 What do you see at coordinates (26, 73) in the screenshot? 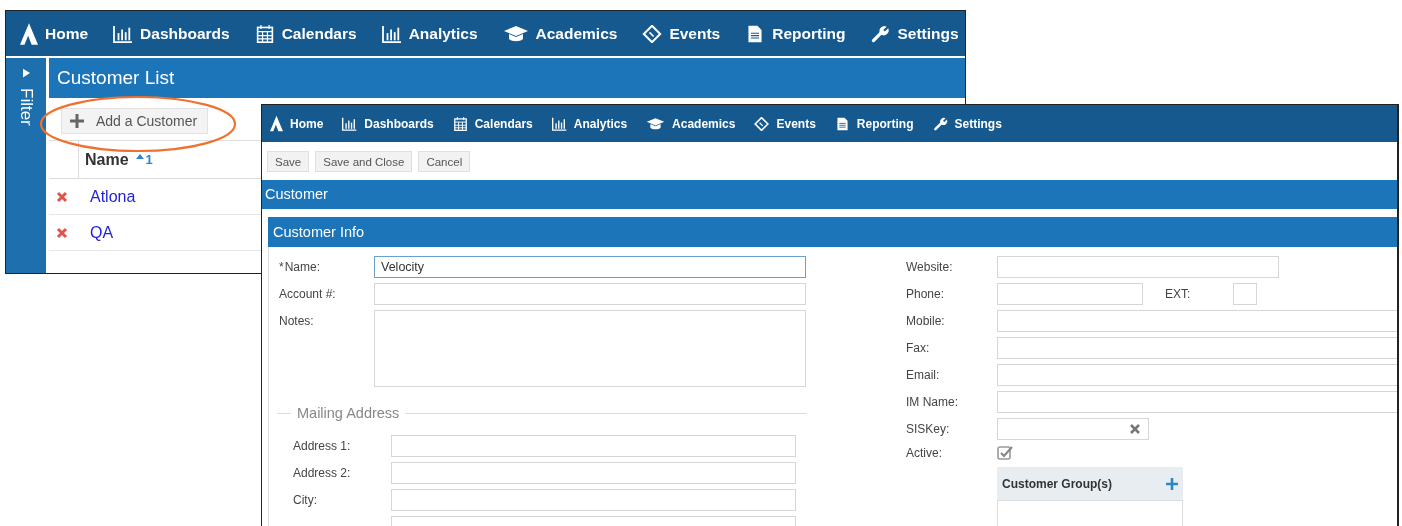
I see `expand-arrow-icon` at bounding box center [26, 73].